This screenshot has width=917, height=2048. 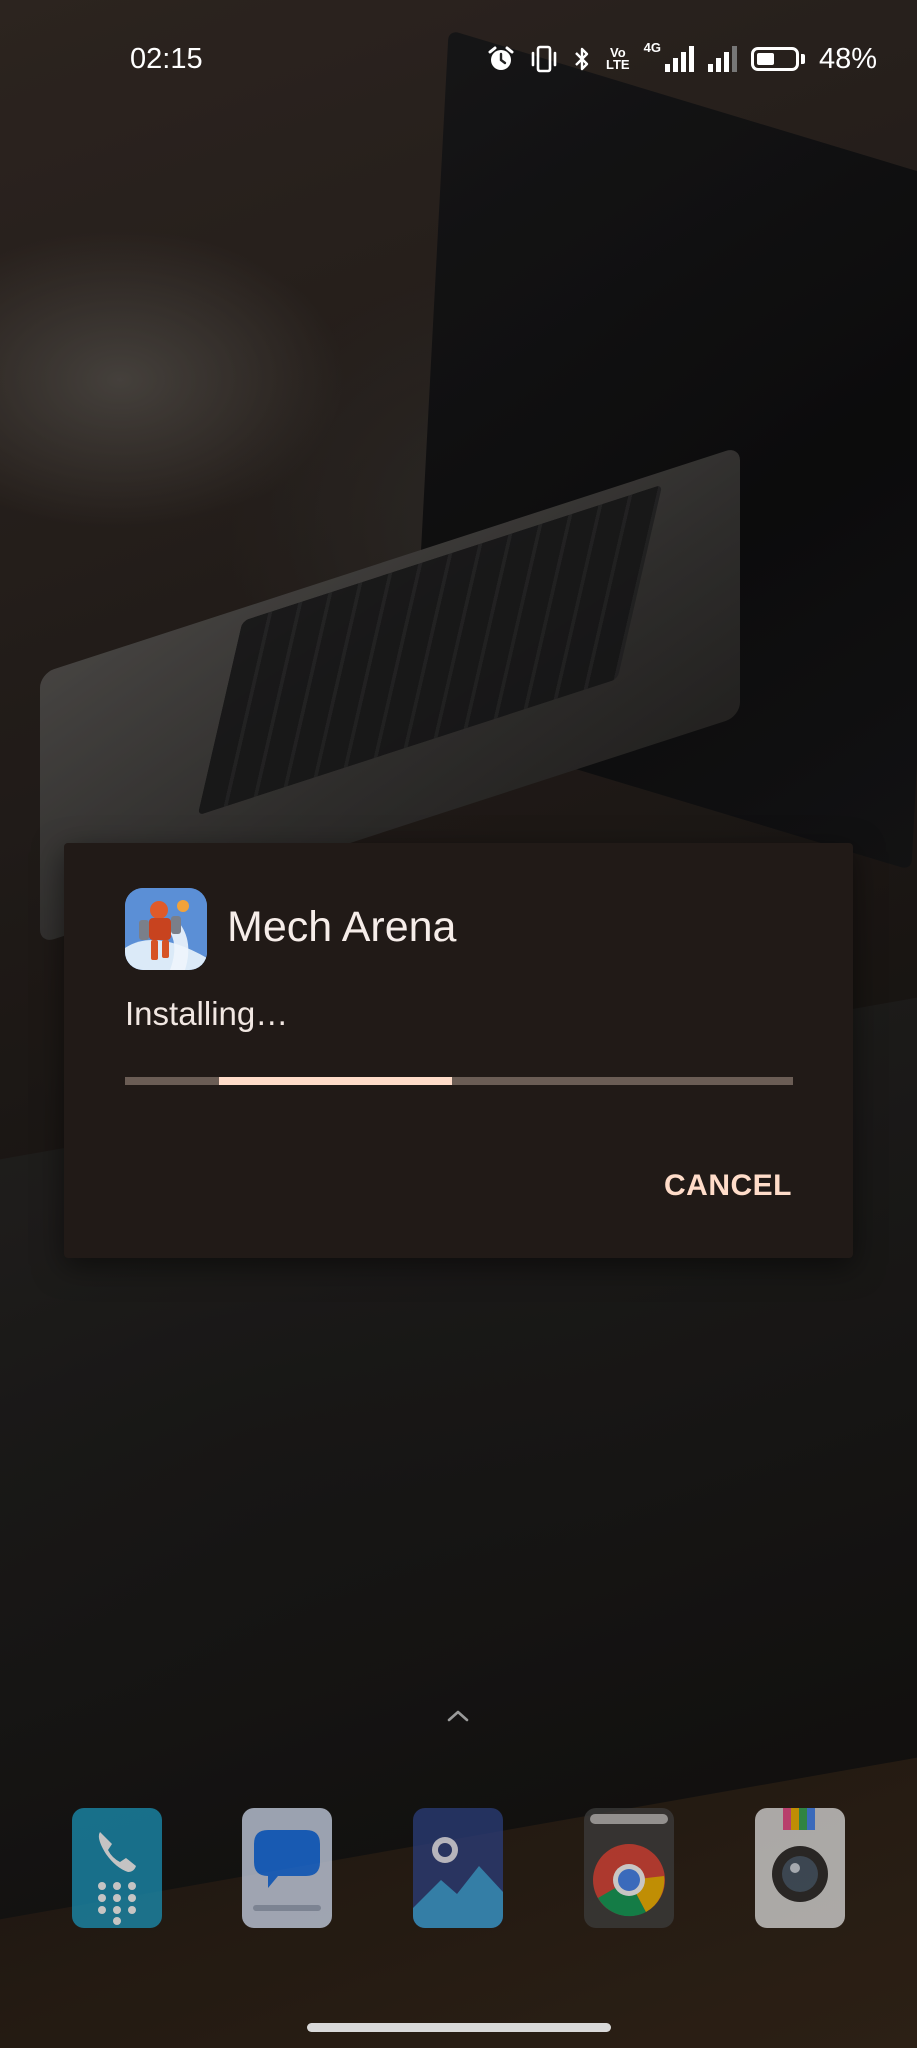 I want to click on alarm-icon, so click(x=501, y=59).